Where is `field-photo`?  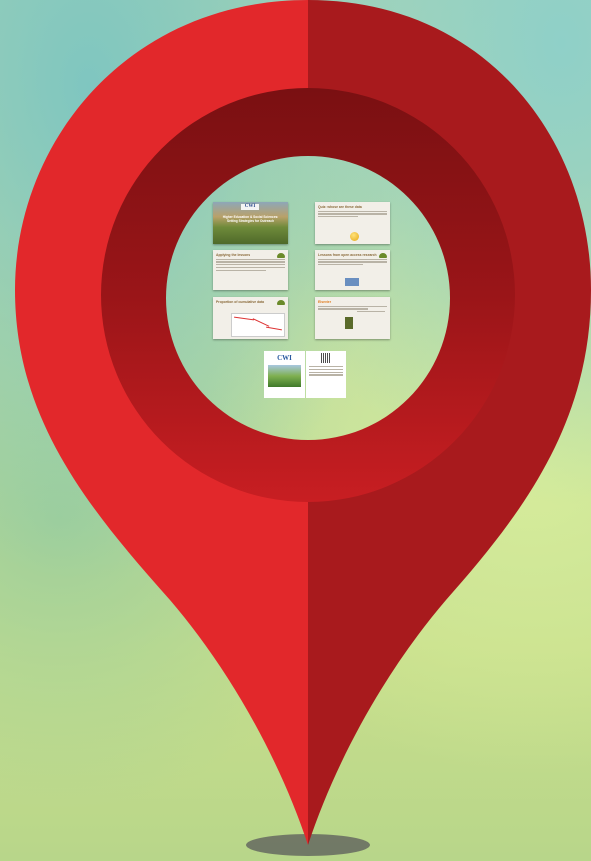 field-photo is located at coordinates (284, 376).